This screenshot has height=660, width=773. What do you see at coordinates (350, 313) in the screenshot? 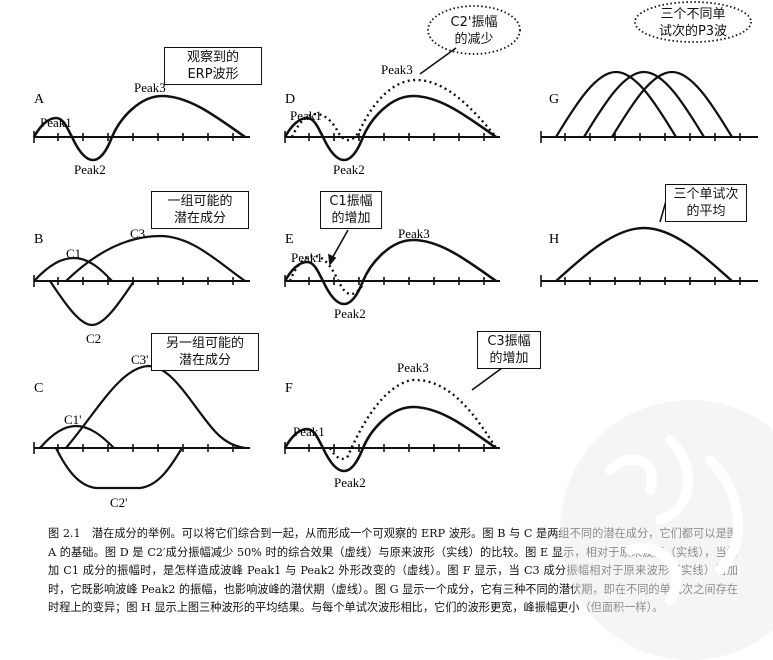
I see `label-e-peak2: Peak2` at bounding box center [350, 313].